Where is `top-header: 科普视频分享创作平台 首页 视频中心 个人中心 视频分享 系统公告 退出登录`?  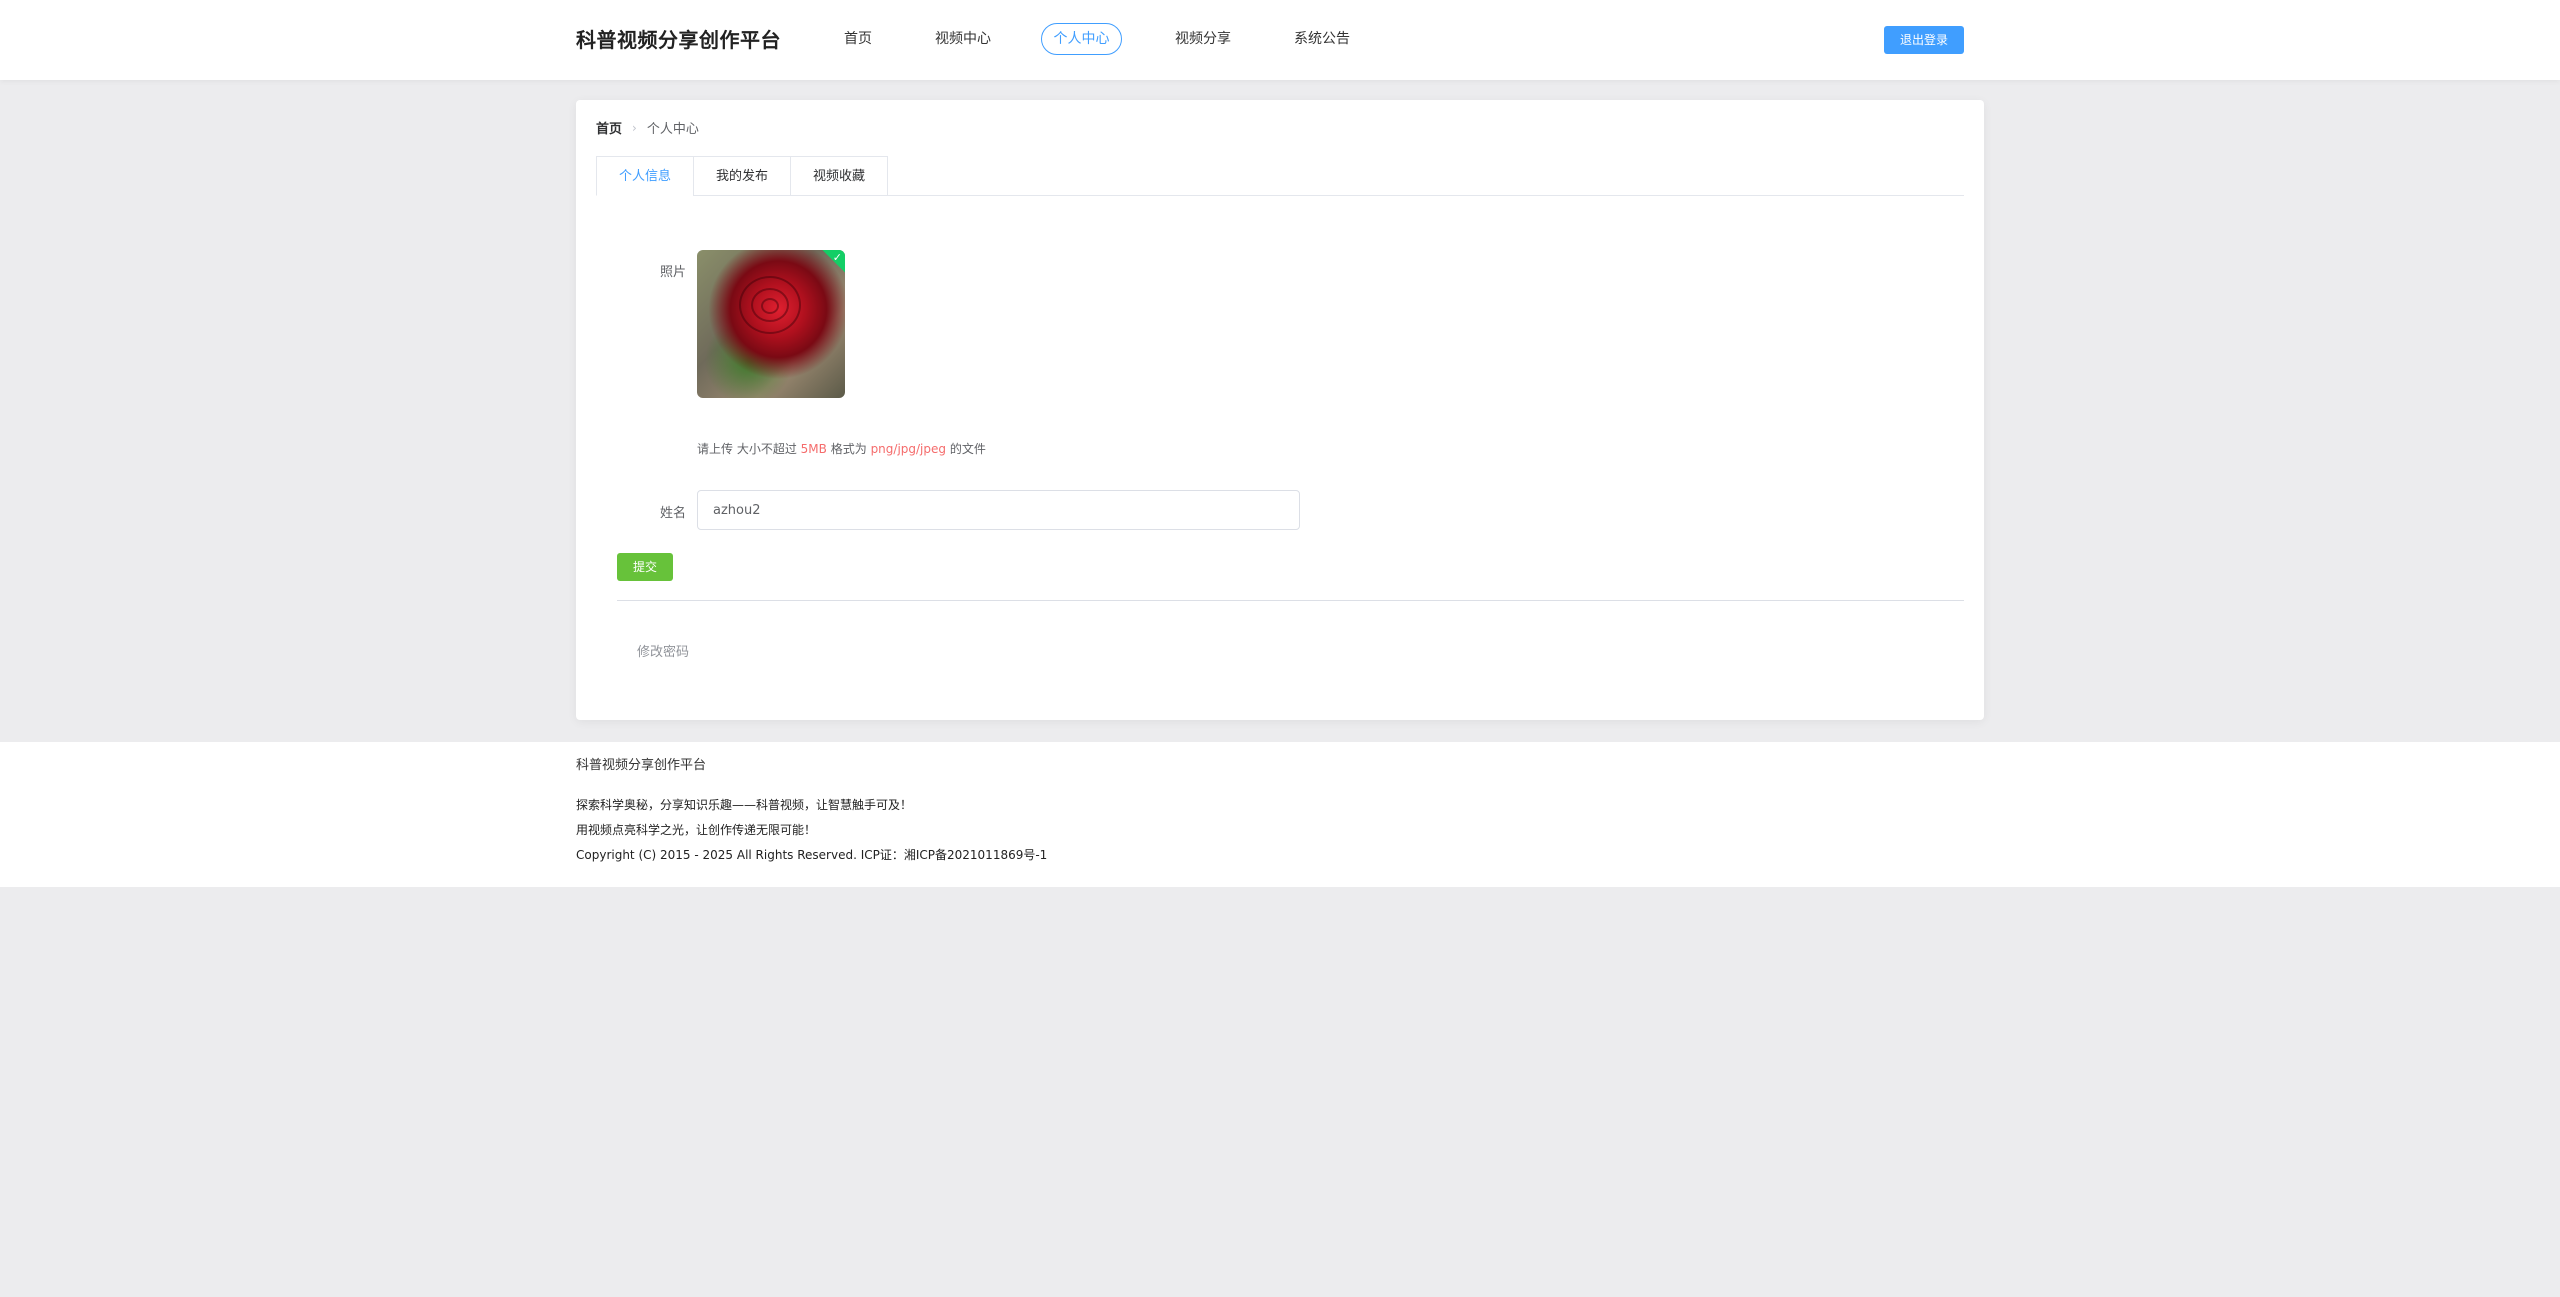 top-header: 科普视频分享创作平台 首页 视频中心 个人中心 视频分享 系统公告 退出登录 is located at coordinates (1280, 40).